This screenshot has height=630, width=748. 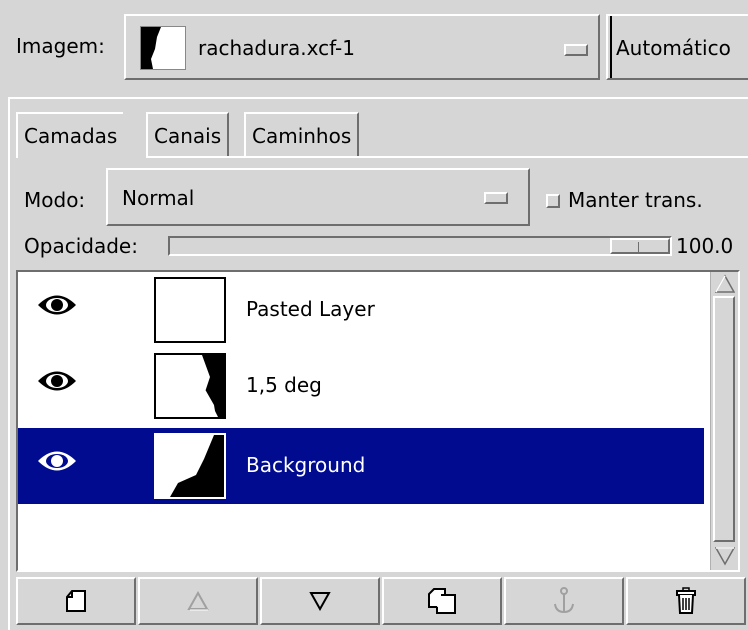 I want to click on layer-name: Background, so click(x=306, y=465).